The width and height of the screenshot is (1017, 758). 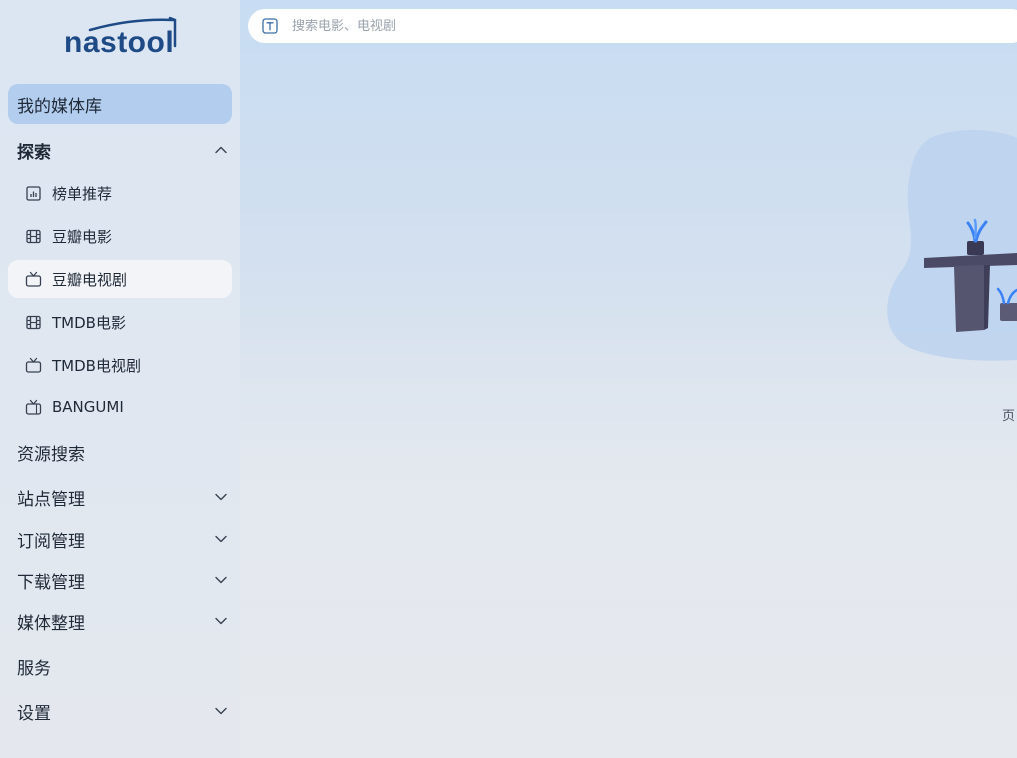 What do you see at coordinates (33, 407) in the screenshot?
I see `tv-anime-icon` at bounding box center [33, 407].